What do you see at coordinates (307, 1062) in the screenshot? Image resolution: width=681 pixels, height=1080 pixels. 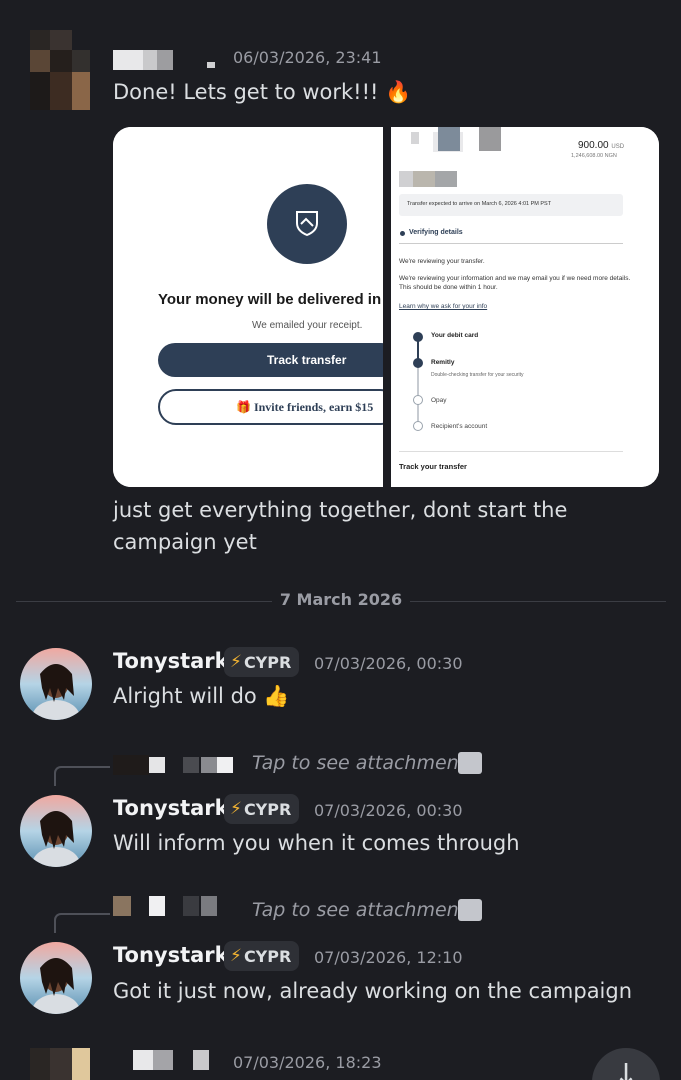 I see `message-timestamp: 07/03/2026, 18:23` at bounding box center [307, 1062].